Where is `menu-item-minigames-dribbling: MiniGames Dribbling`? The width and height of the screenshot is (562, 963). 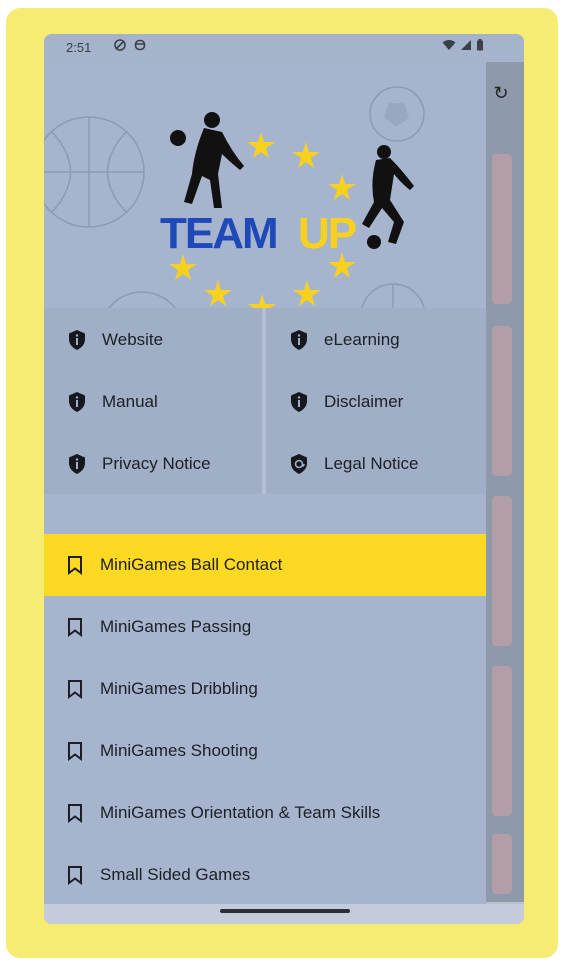 menu-item-minigames-dribbling: MiniGames Dribbling is located at coordinates (265, 689).